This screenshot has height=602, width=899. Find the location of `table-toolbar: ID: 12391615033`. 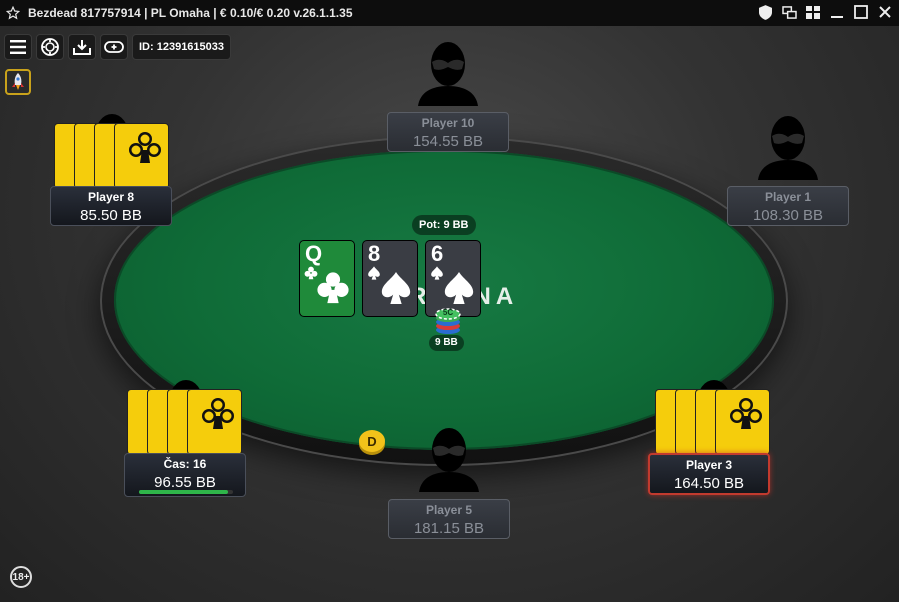

table-toolbar: ID: 12391615033 is located at coordinates (118, 47).